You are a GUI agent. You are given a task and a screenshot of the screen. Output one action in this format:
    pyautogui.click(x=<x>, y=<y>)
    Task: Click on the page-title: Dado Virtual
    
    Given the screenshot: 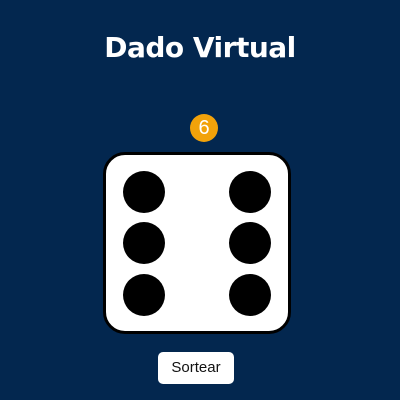 What is the action you would take?
    pyautogui.click(x=200, y=47)
    